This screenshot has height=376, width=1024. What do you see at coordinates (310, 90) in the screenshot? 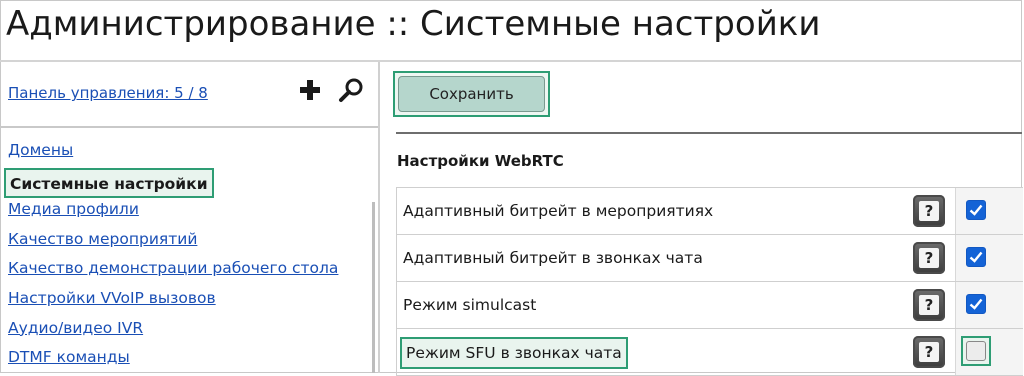
I see `plus-icon` at bounding box center [310, 90].